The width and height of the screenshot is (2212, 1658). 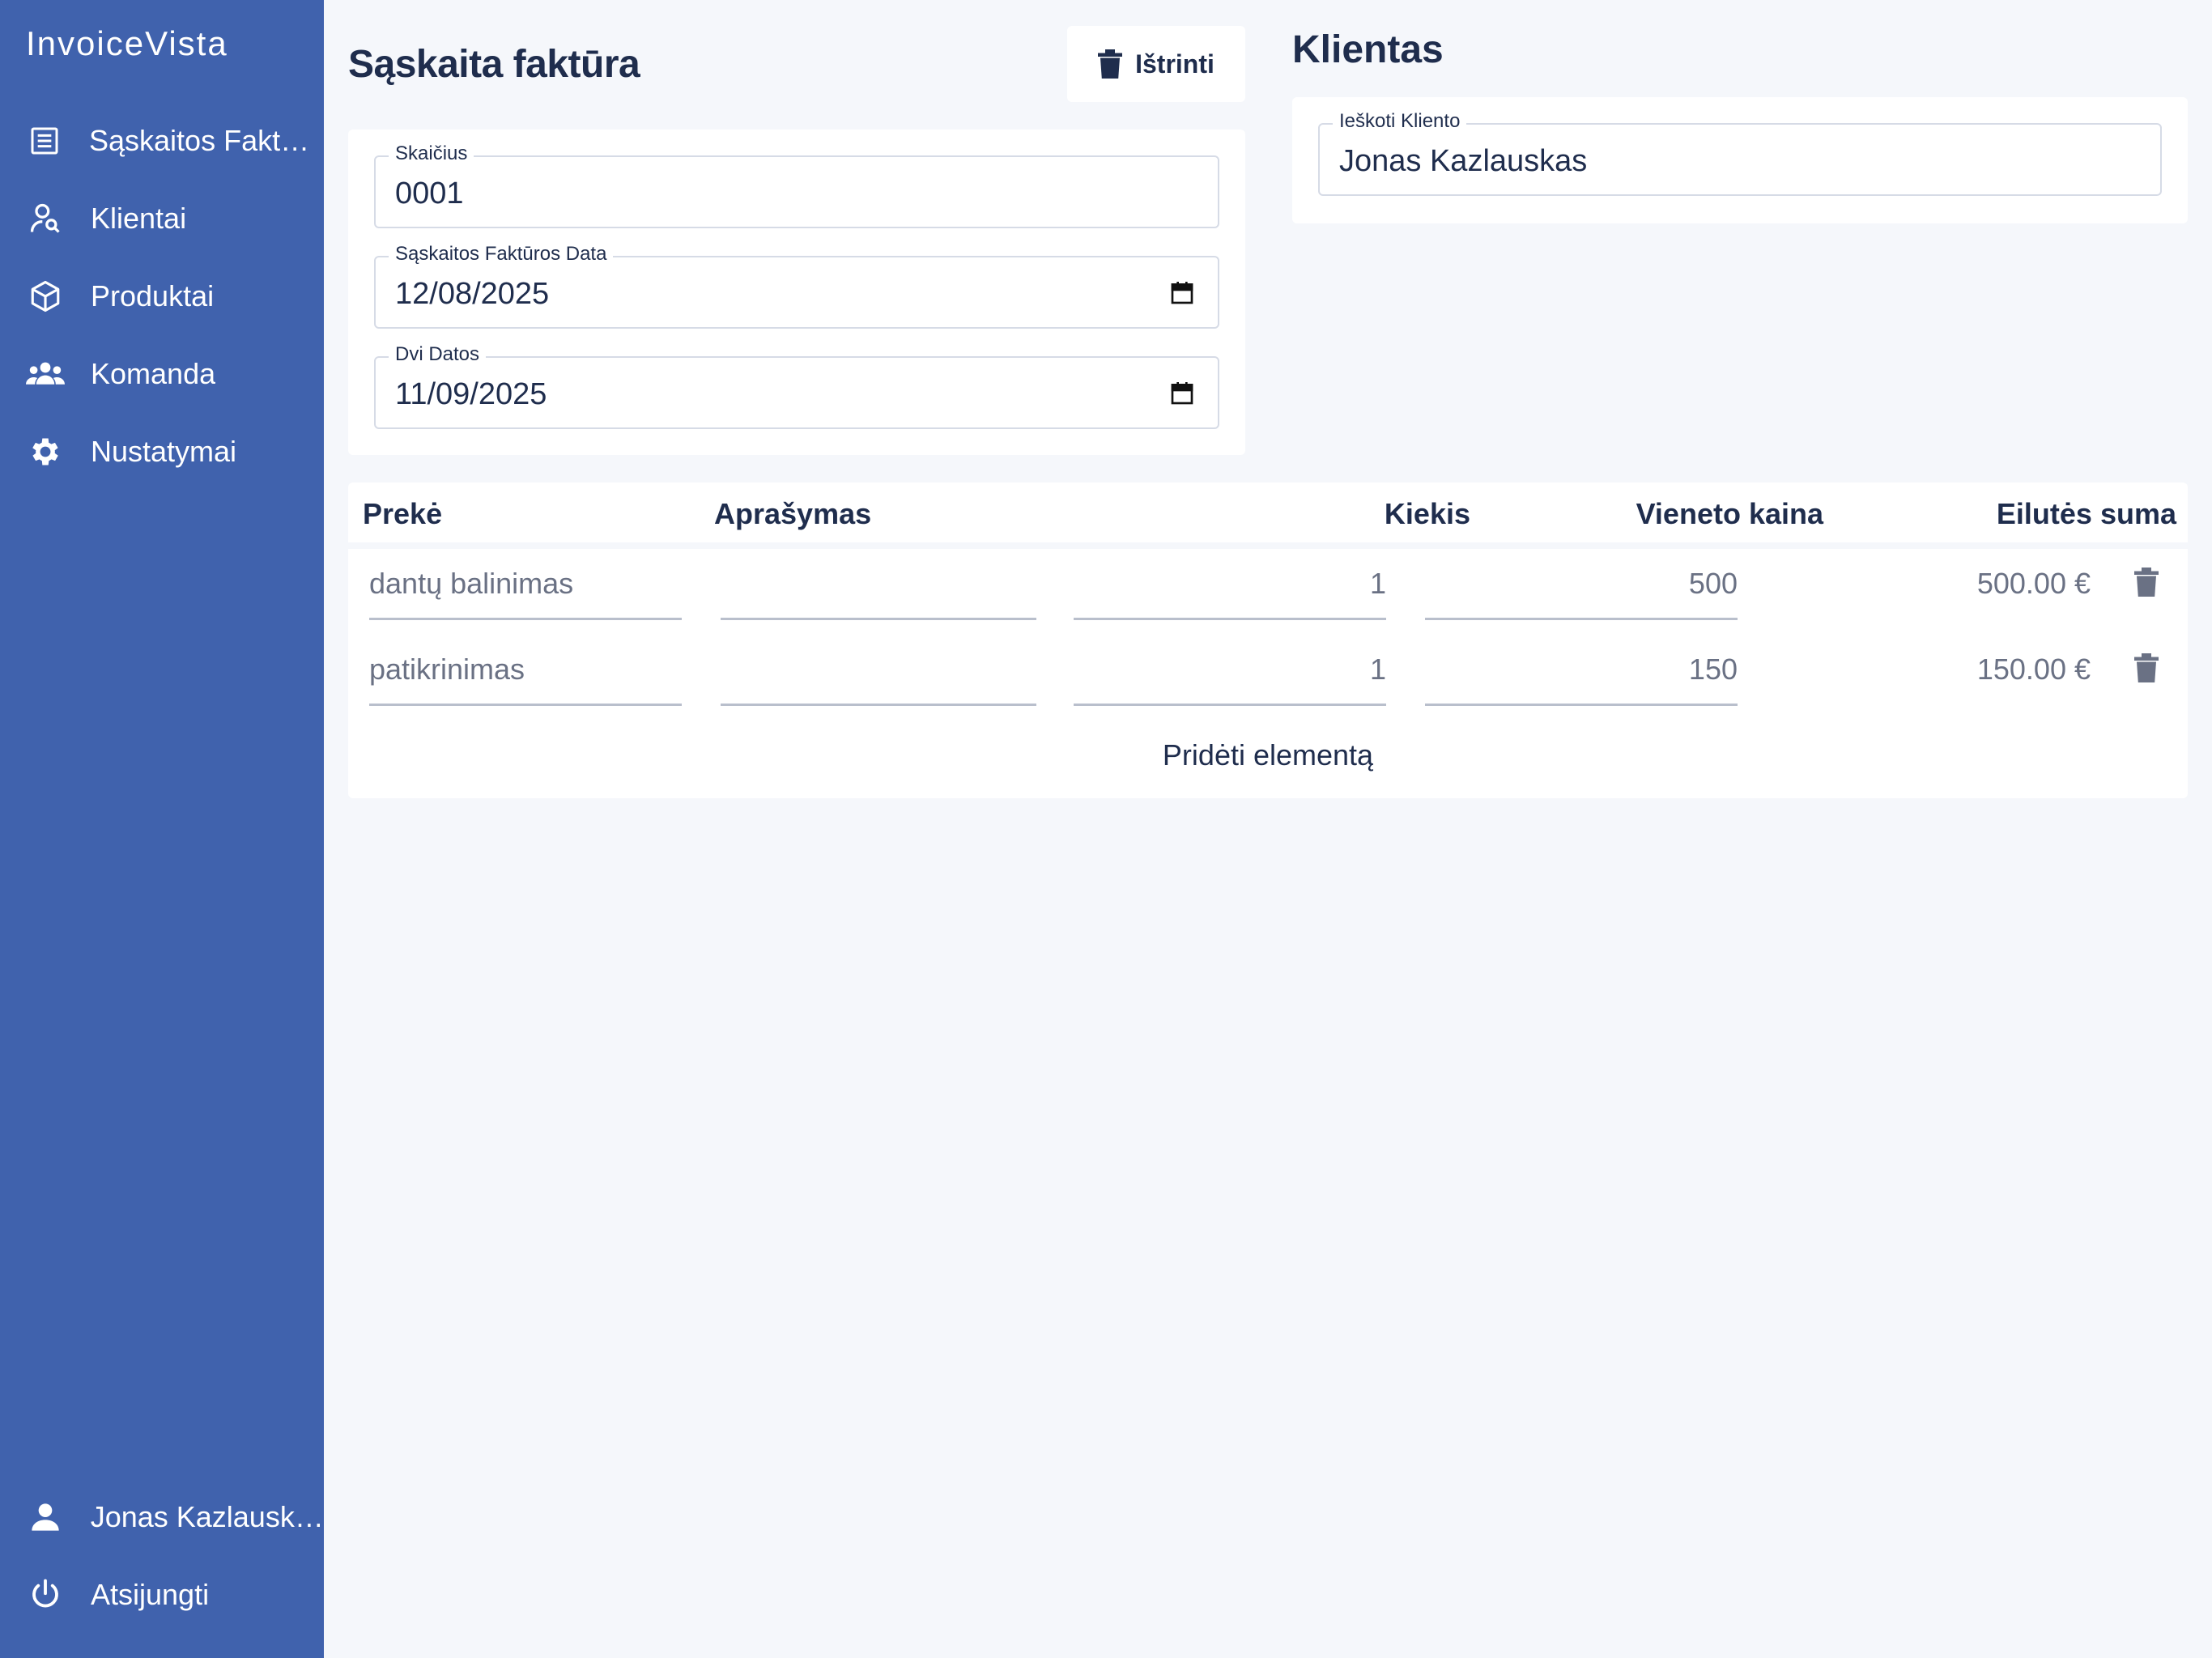 What do you see at coordinates (1400, 121) in the screenshot?
I see `field-label: Ieškoti Kliento` at bounding box center [1400, 121].